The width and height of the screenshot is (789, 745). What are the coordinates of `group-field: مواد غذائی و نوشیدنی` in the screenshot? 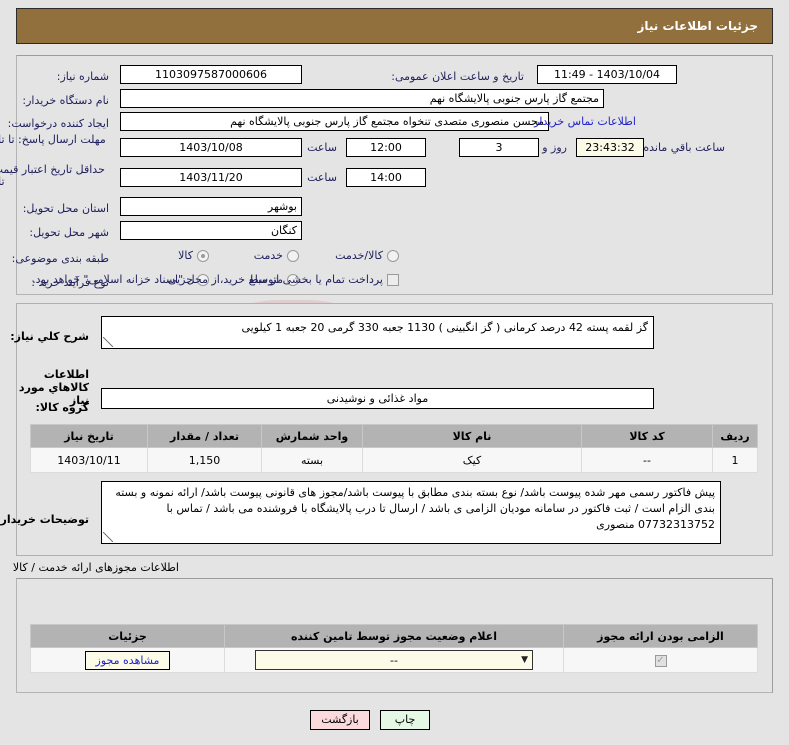 It's located at (377, 398).